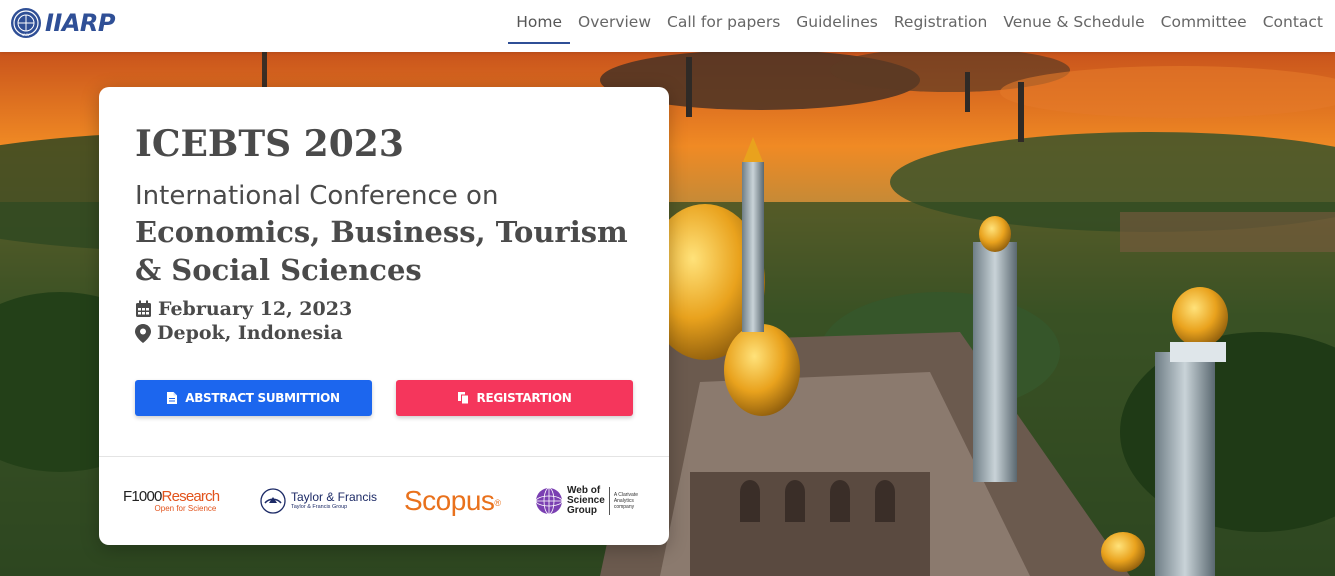 This screenshot has width=1335, height=576. I want to click on date-text: February 12, 2023, so click(255, 309).